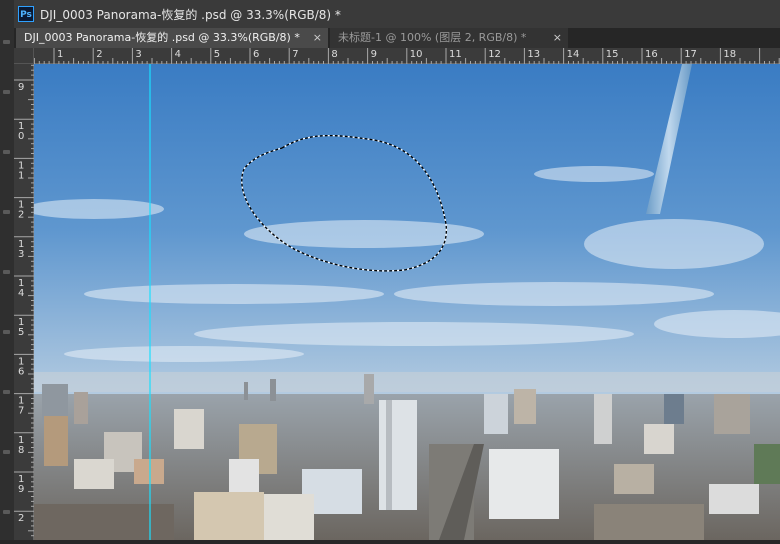 The width and height of the screenshot is (780, 544). I want to click on tab-label: 未标题-1 @ 100% (图层 2, RGB/8) *, so click(432, 37).